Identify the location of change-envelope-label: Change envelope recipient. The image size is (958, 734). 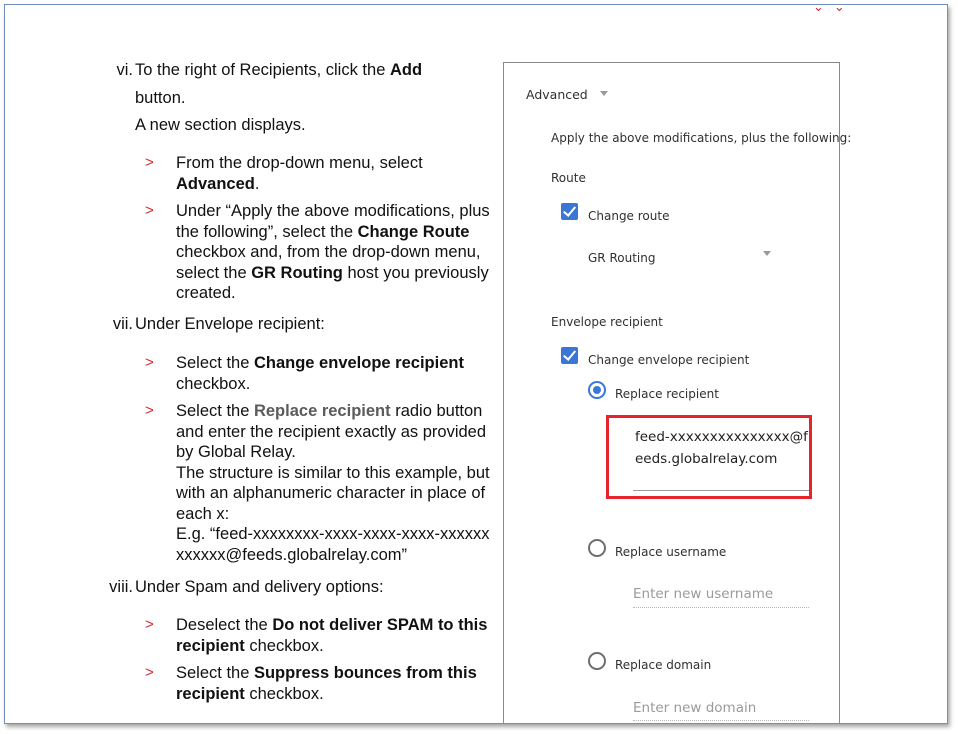
(669, 360).